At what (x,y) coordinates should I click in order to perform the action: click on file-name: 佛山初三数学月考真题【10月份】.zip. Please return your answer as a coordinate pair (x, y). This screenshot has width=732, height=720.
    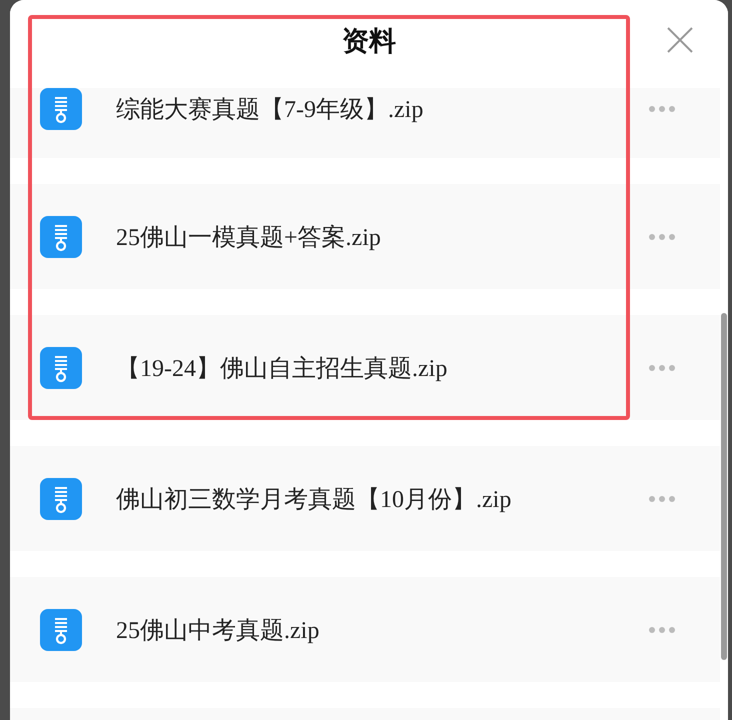
    Looking at the image, I should click on (314, 500).